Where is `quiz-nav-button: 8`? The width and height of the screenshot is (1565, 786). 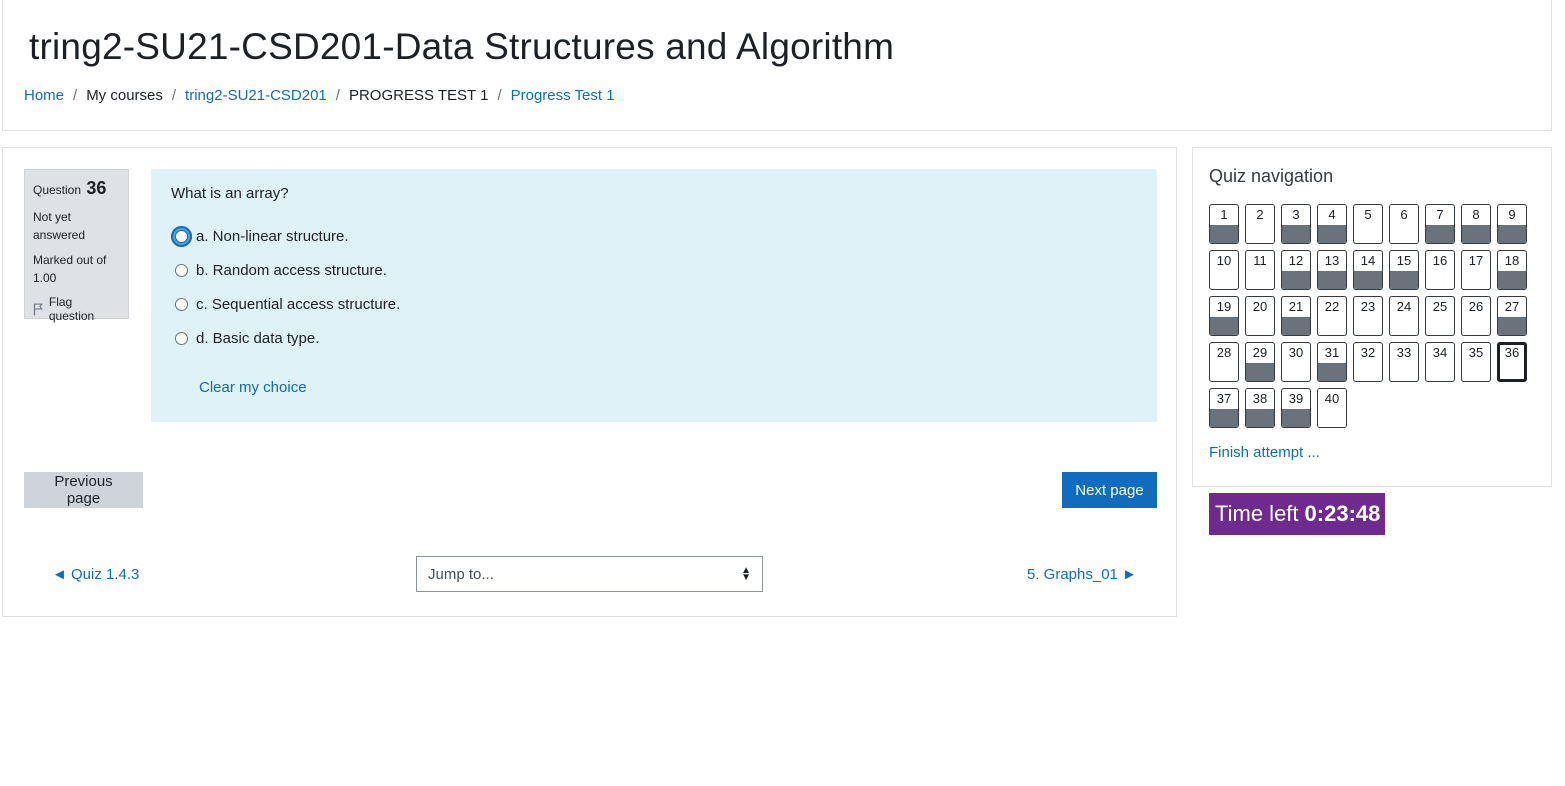 quiz-nav-button: 8 is located at coordinates (1476, 224).